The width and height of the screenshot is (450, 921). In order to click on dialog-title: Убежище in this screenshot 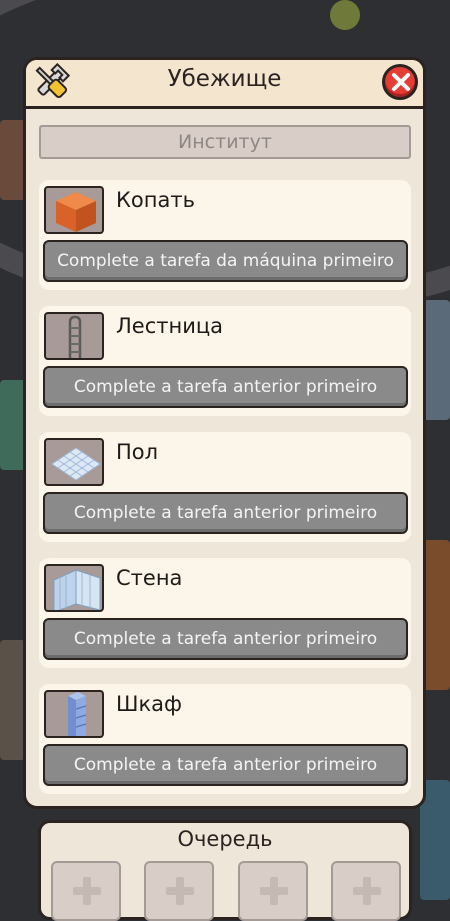, I will do `click(224, 79)`.